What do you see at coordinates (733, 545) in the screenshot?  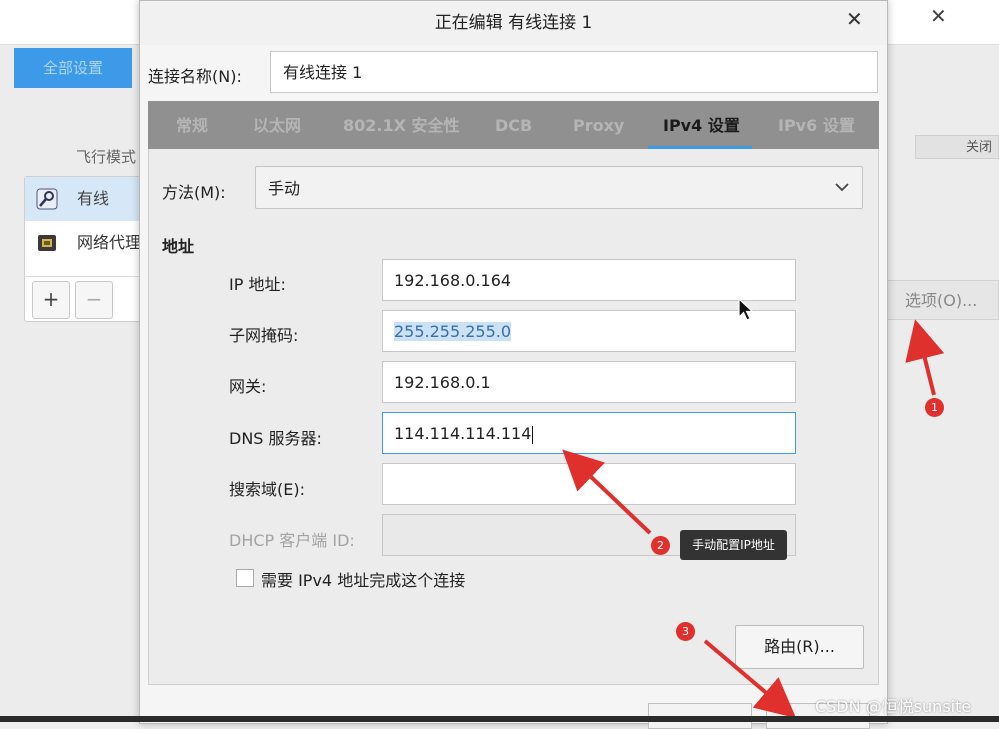 I see `annotation-tooltip: 手动配置IP地址` at bounding box center [733, 545].